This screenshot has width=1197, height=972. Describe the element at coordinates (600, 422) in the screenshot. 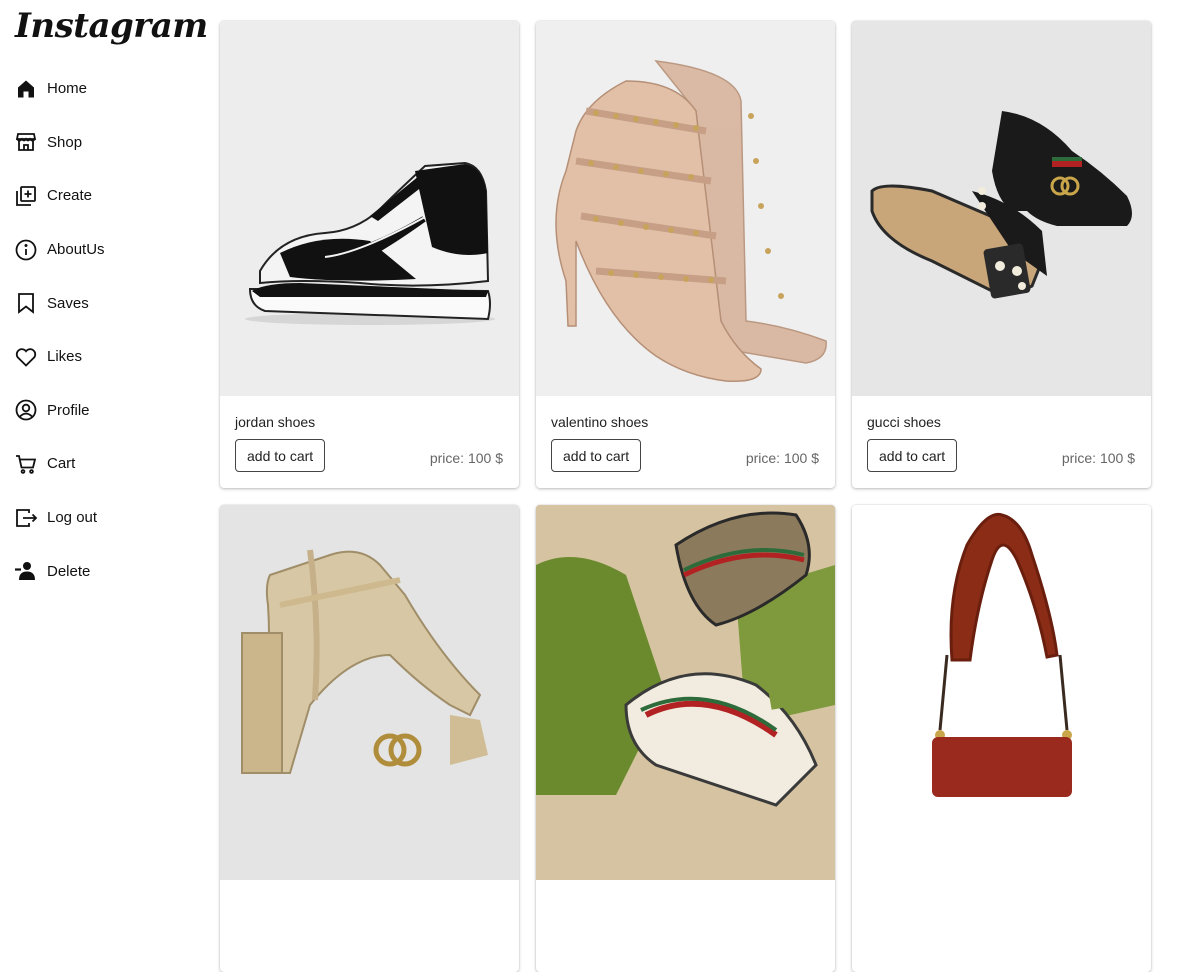

I see `product-title: valentino shoes` at that location.